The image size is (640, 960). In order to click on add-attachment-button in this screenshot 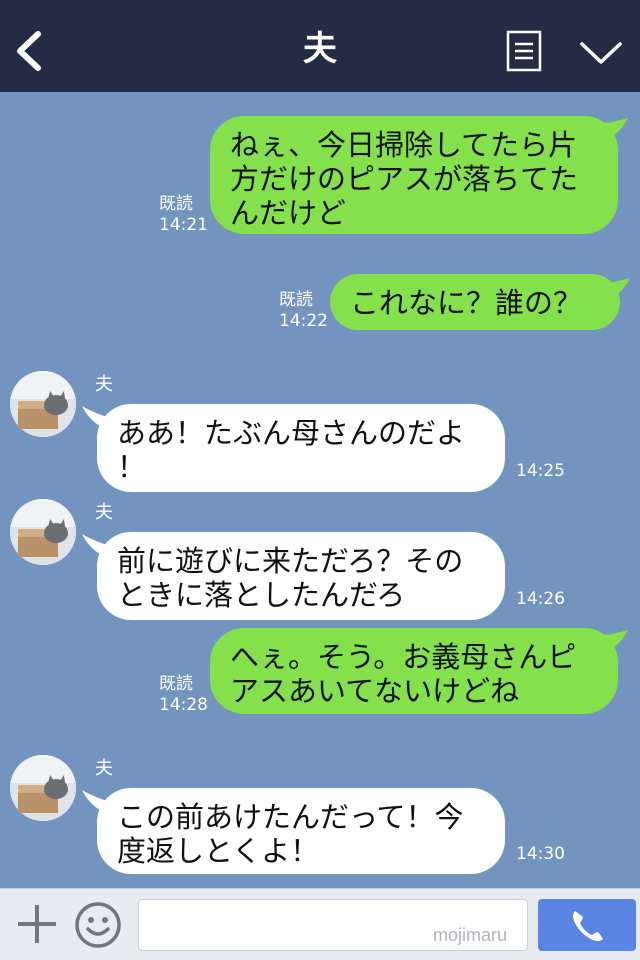, I will do `click(37, 924)`.